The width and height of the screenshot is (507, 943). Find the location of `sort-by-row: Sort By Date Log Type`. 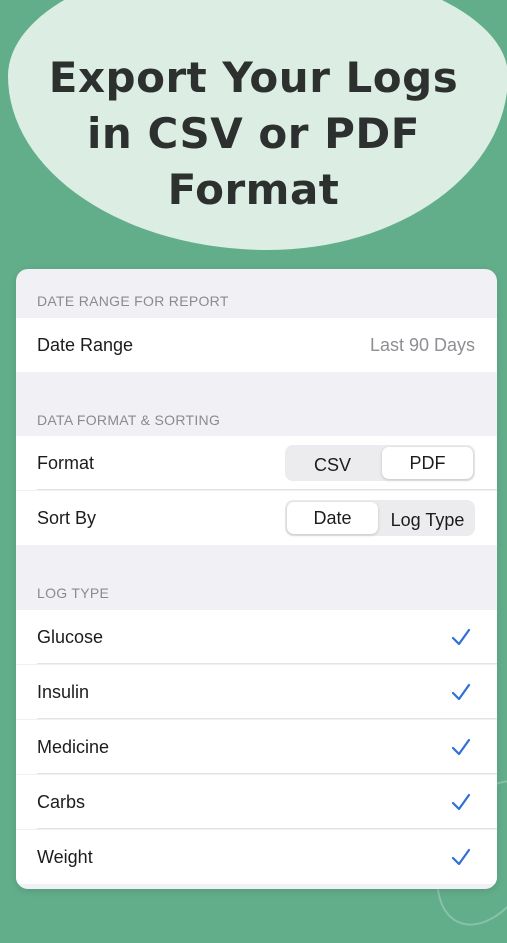

sort-by-row: Sort By Date Log Type is located at coordinates (256, 518).